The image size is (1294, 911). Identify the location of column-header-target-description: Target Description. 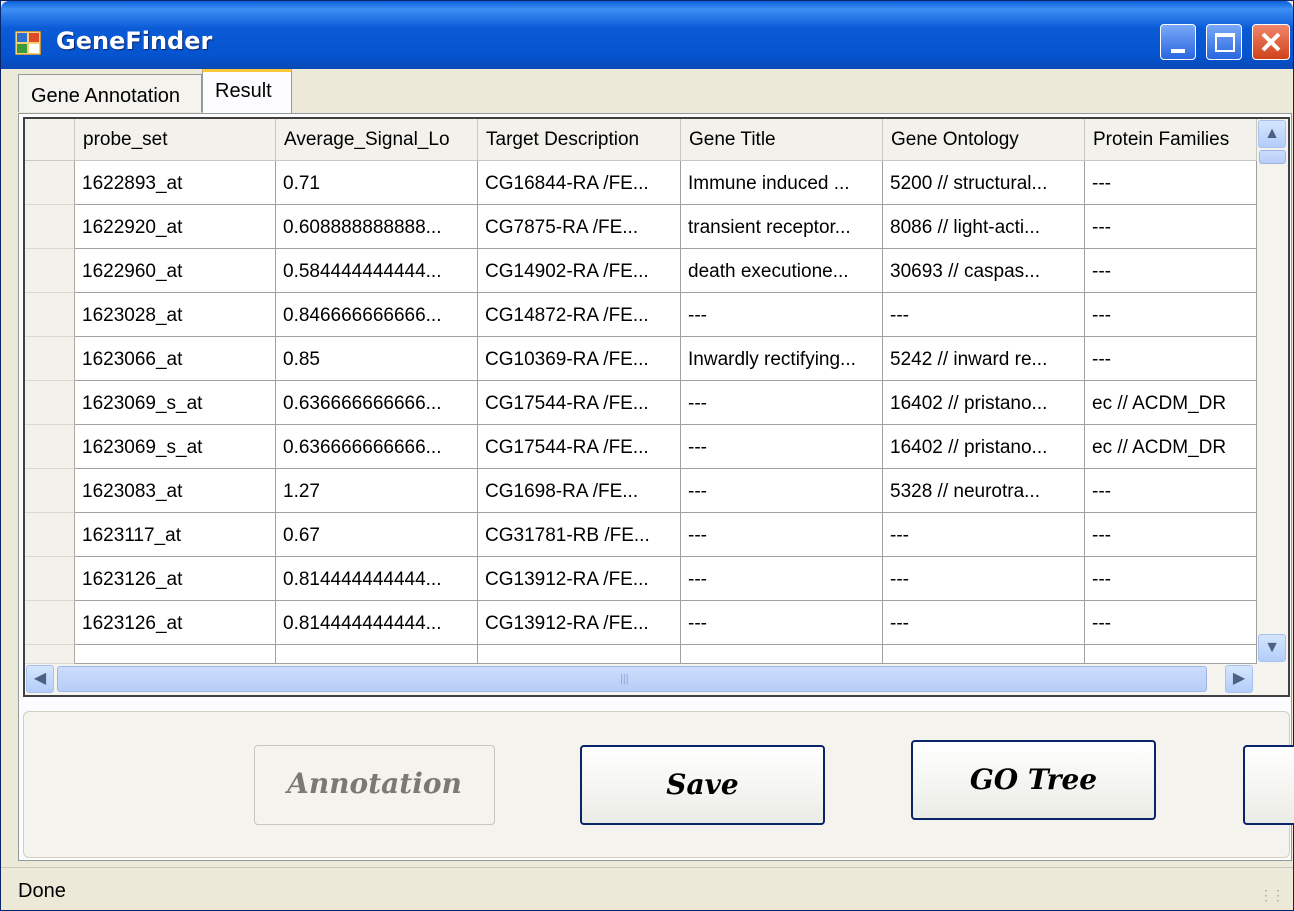
(579, 140).